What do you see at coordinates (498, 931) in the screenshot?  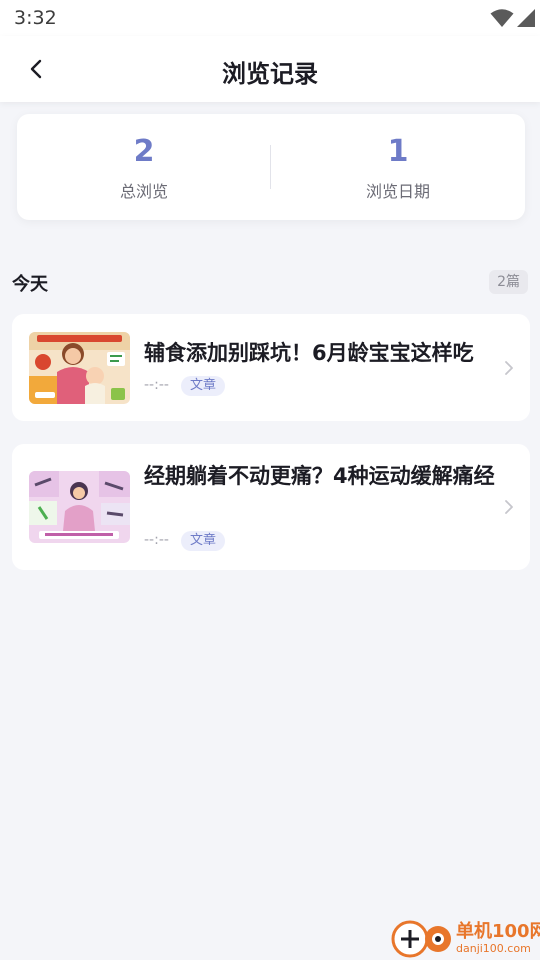 I see `watermark-name: 单机100网` at bounding box center [498, 931].